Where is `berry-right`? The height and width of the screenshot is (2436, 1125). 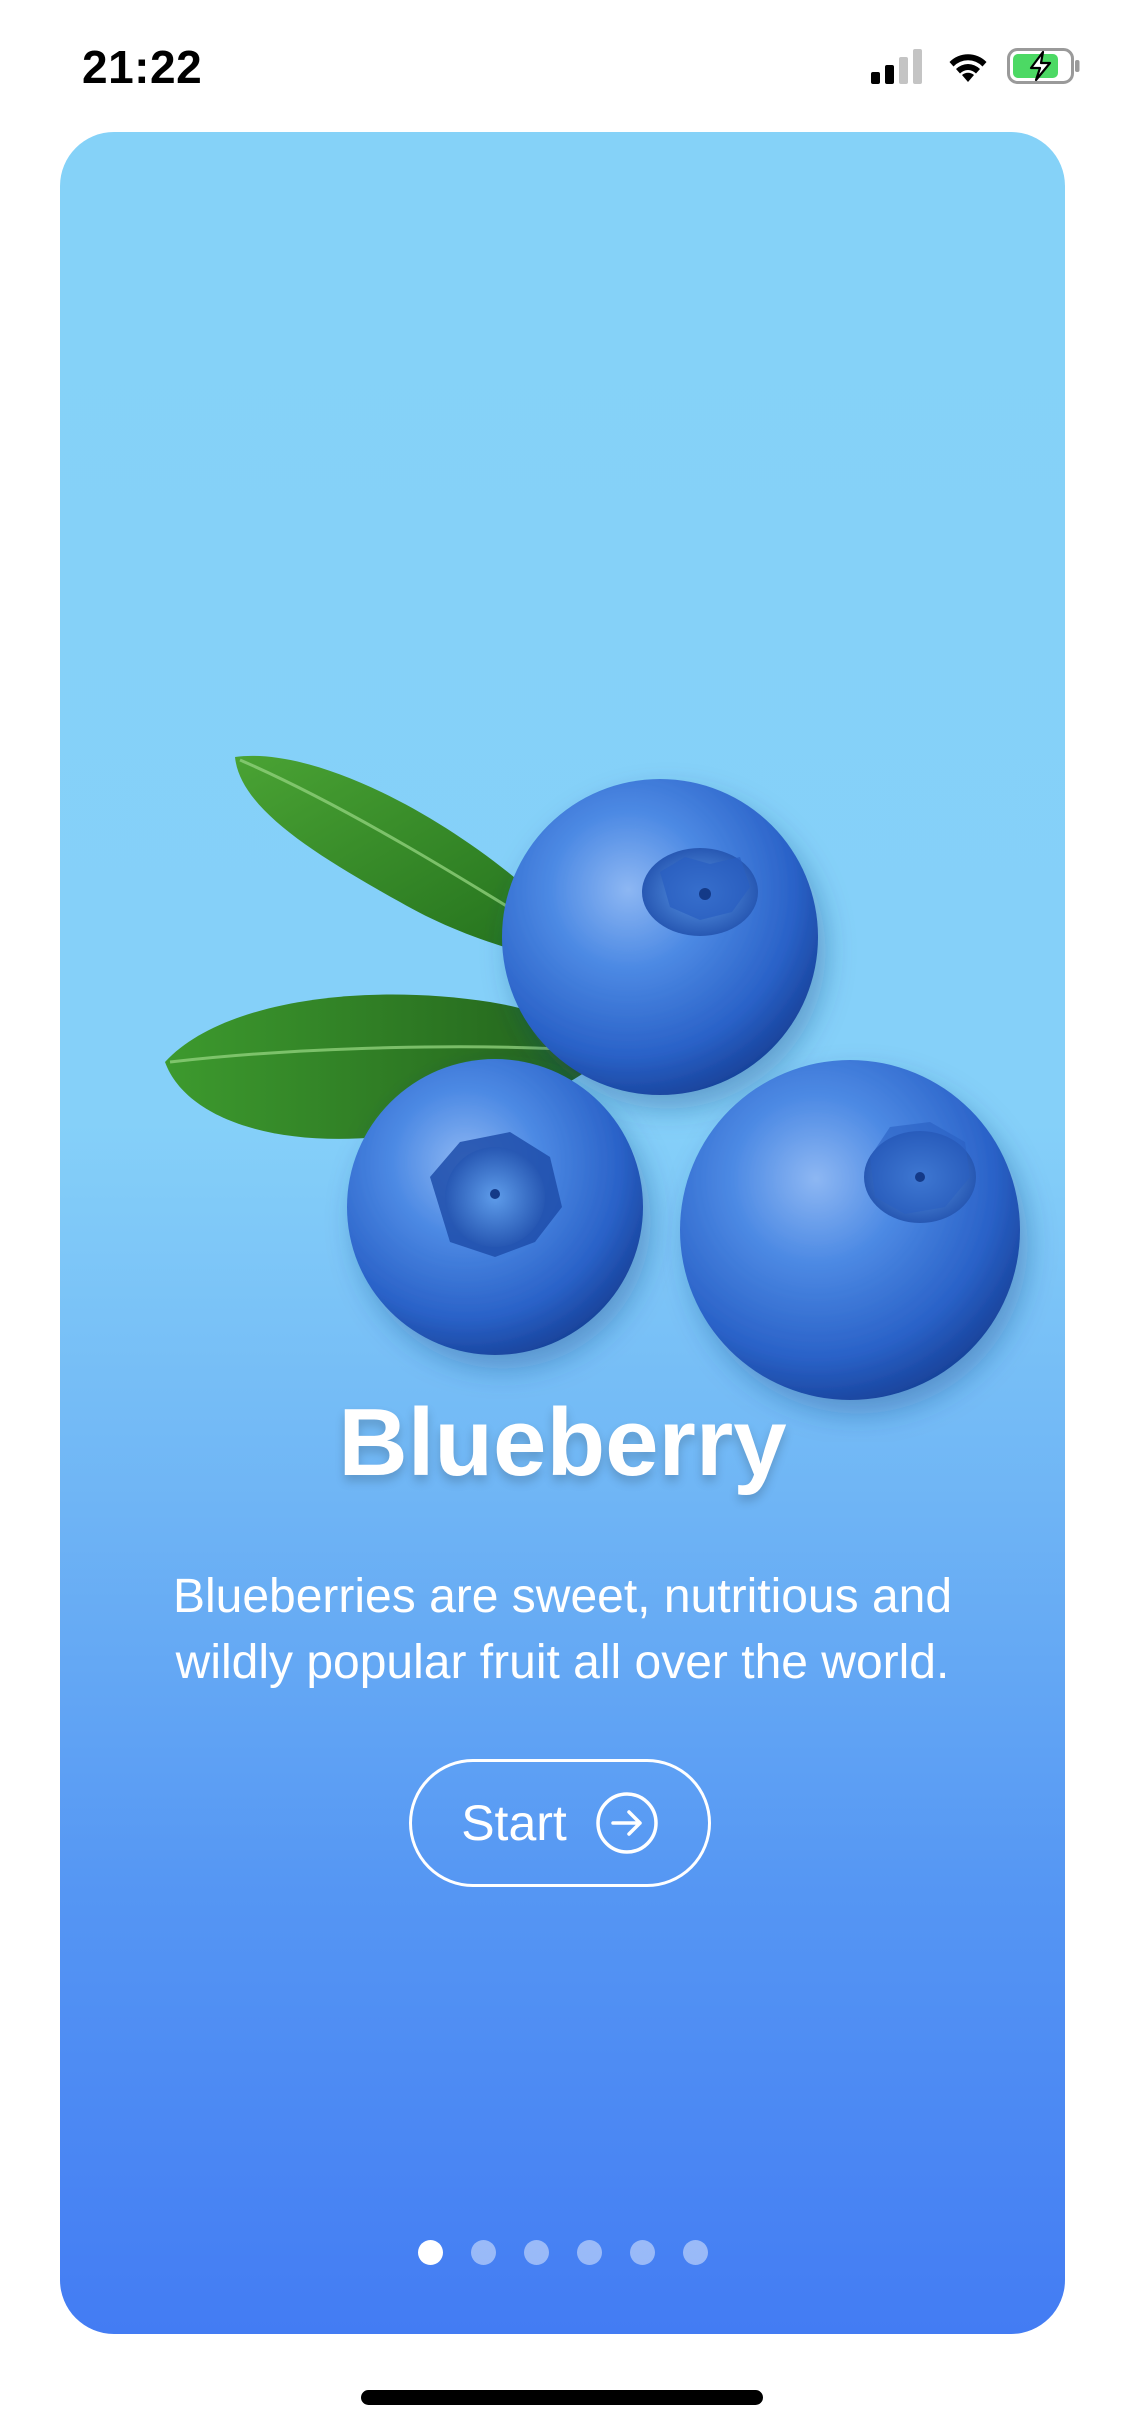
berry-right is located at coordinates (850, 1230).